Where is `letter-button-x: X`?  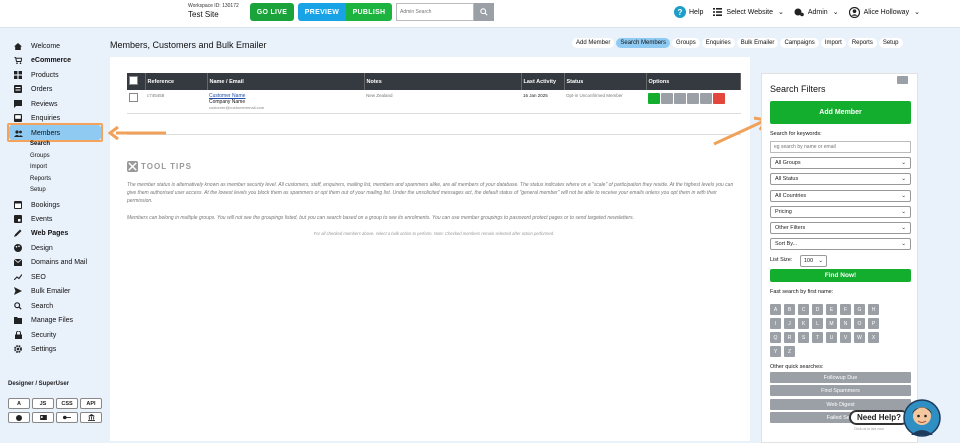
letter-button-x: X is located at coordinates (873, 337).